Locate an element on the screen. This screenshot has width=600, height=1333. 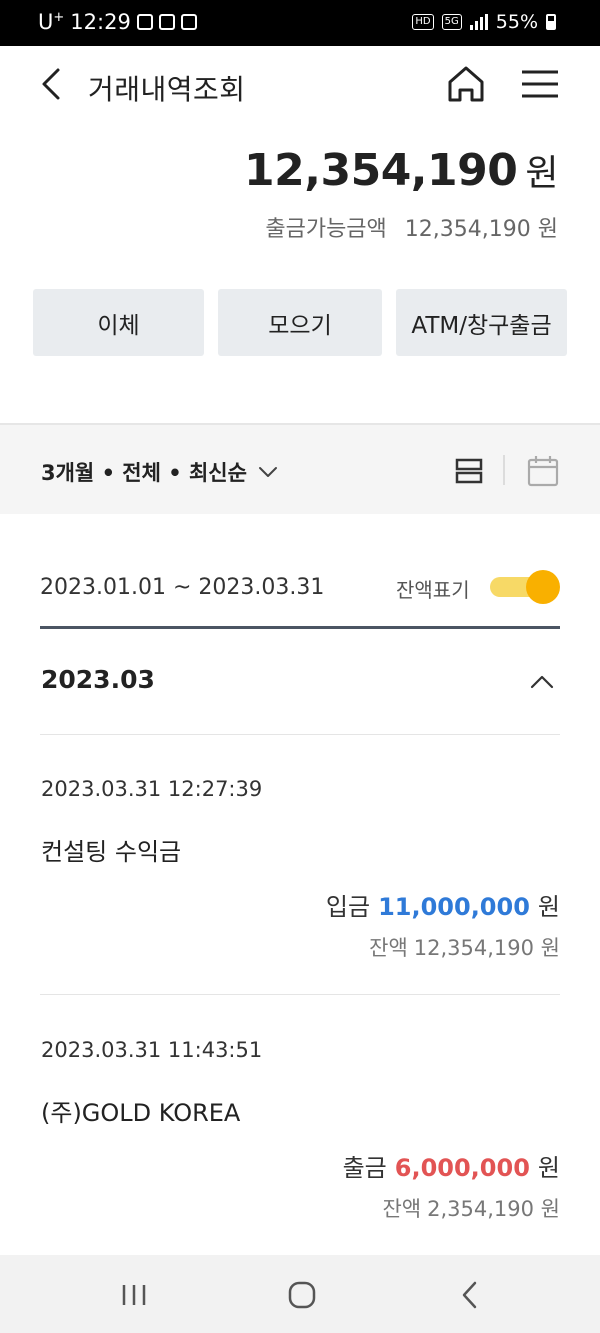
transaction-type: 출금 is located at coordinates (364, 1168).